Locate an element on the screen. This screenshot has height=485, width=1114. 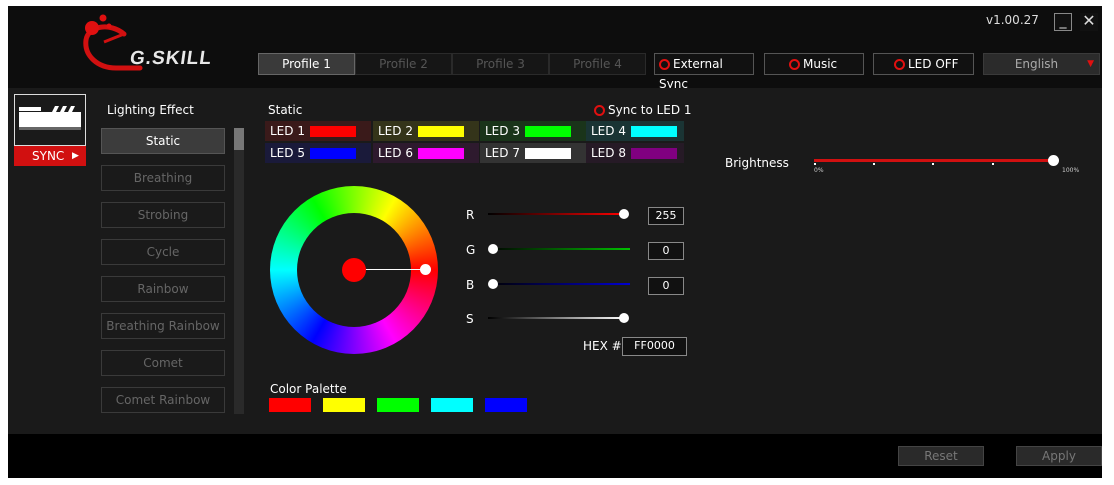
color-wheel-handle is located at coordinates (425, 269).